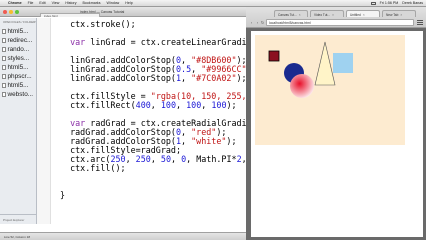  Describe the element at coordinates (70, 15) in the screenshot. I see `editor-file-tab: index.html` at that location.